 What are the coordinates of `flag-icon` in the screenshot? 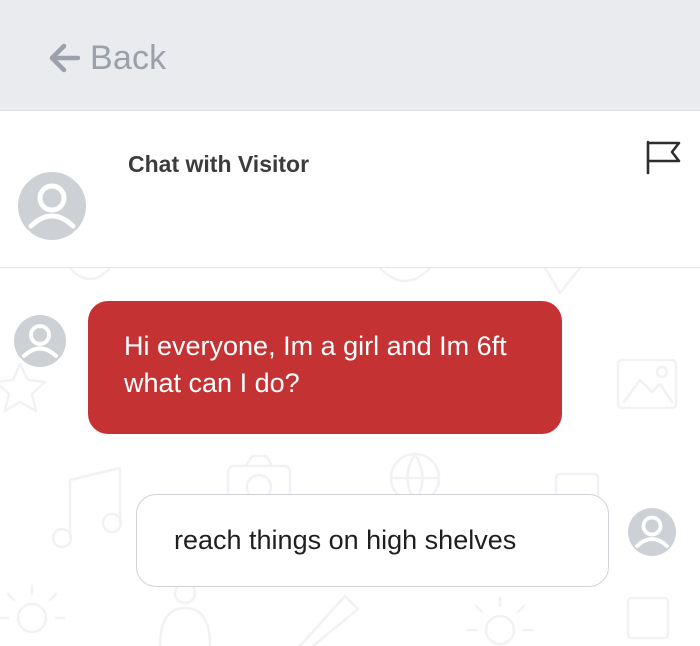 It's located at (664, 159).